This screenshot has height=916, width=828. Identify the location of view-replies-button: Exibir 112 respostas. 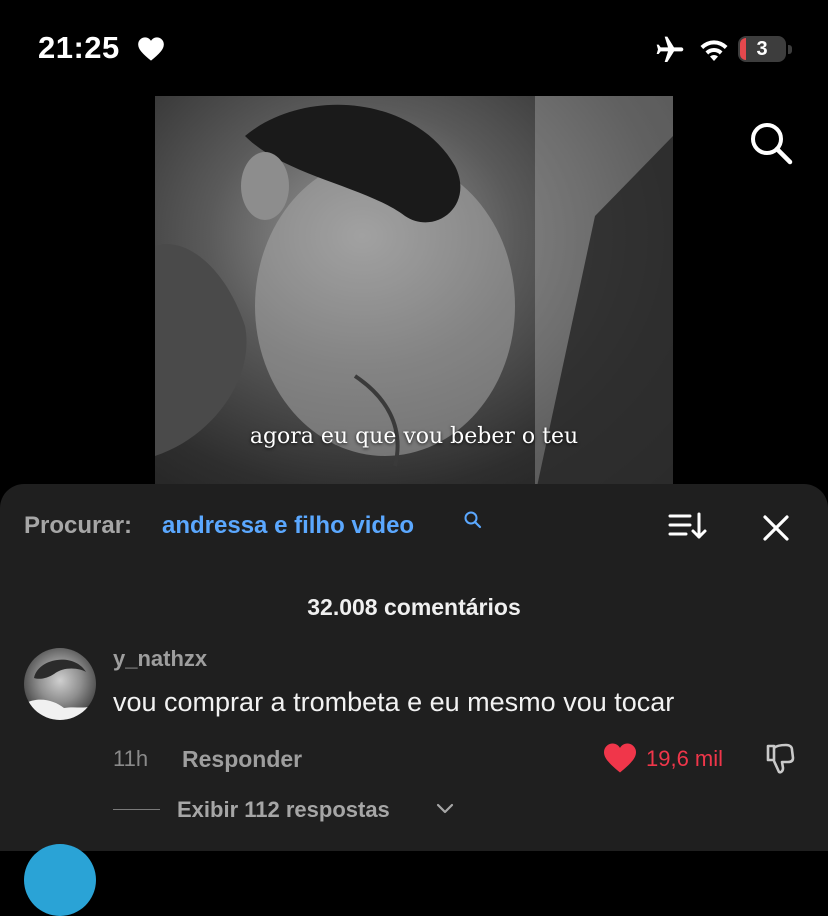
(283, 810).